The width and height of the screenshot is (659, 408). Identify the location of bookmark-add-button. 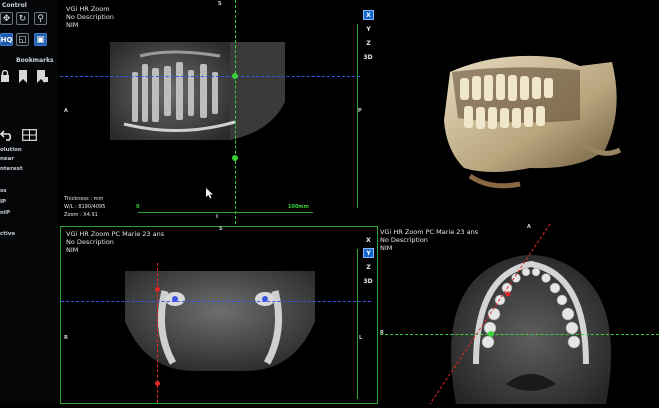
(42, 75).